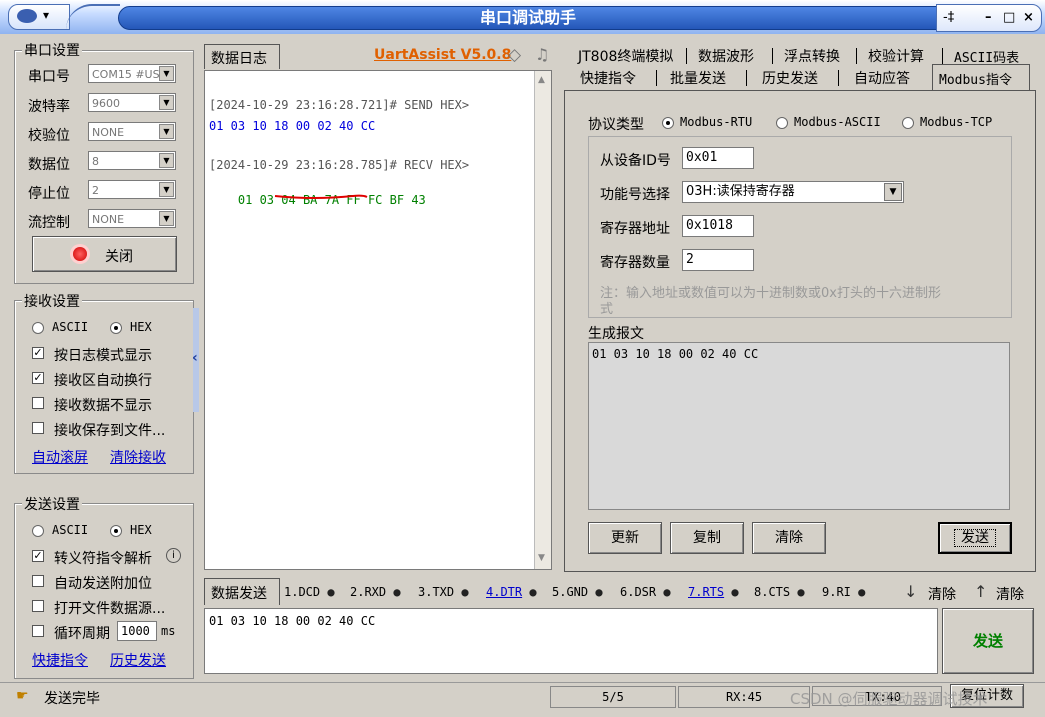  I want to click on pin-label: 1.DCD, so click(302, 592).